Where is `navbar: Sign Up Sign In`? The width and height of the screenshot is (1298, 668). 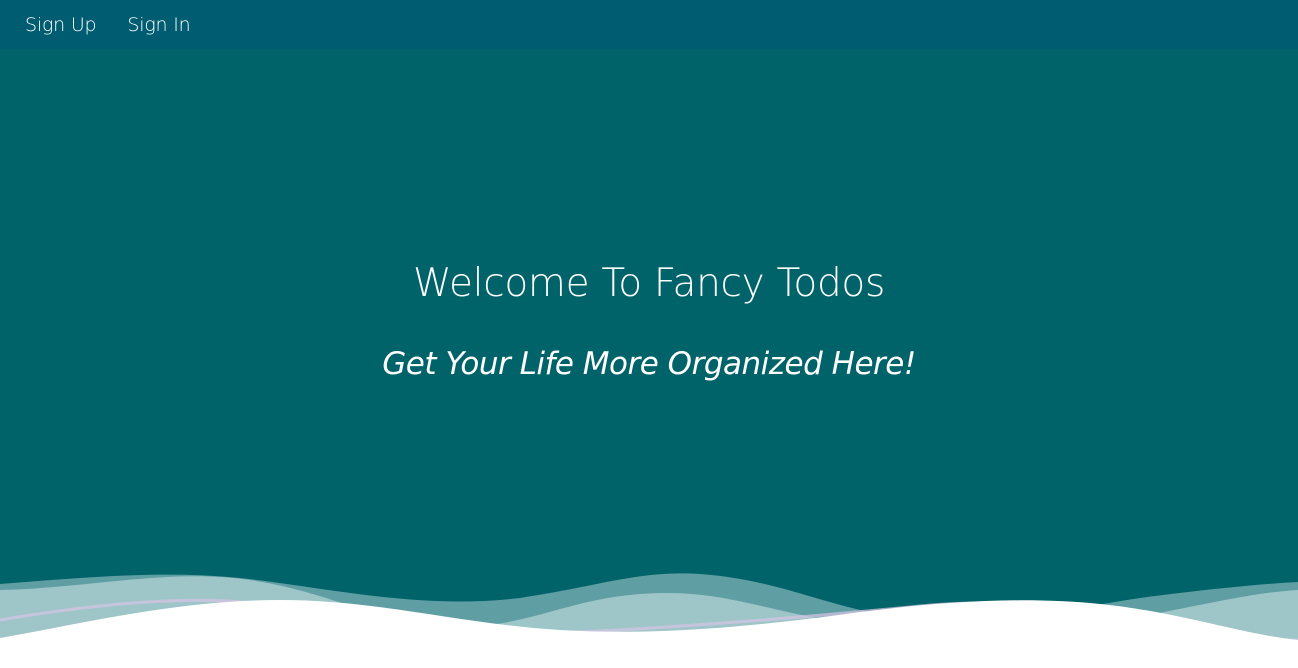
navbar: Sign Up Sign In is located at coordinates (649, 24).